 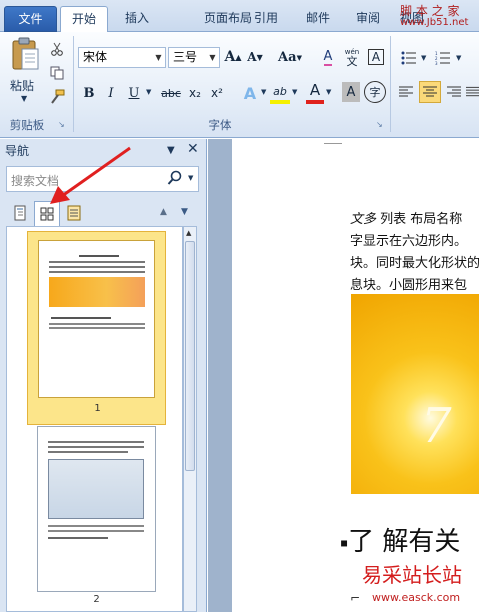 What do you see at coordinates (443, 58) in the screenshot?
I see `numbering-icon: 123` at bounding box center [443, 58].